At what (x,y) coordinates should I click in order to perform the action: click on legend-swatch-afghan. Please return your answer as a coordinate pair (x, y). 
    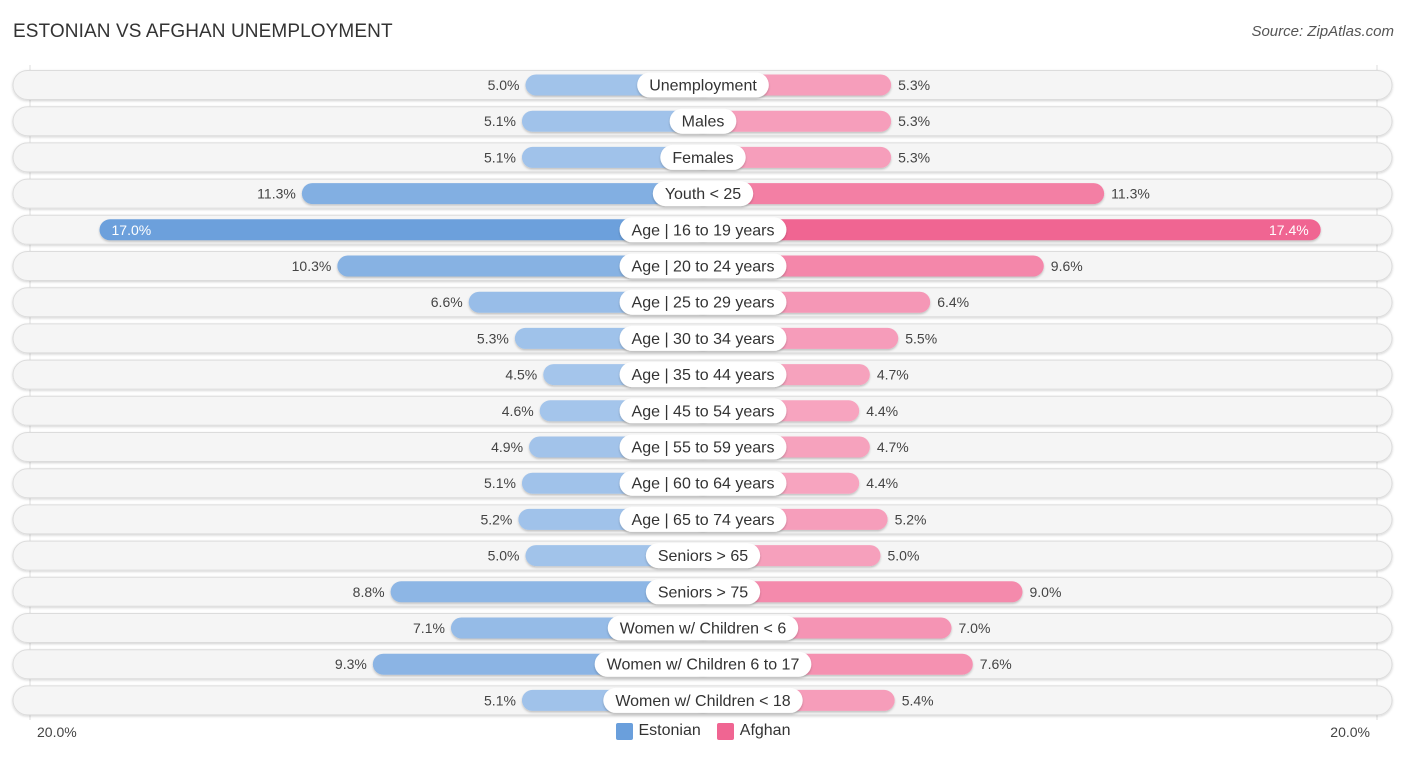
    Looking at the image, I should click on (725, 731).